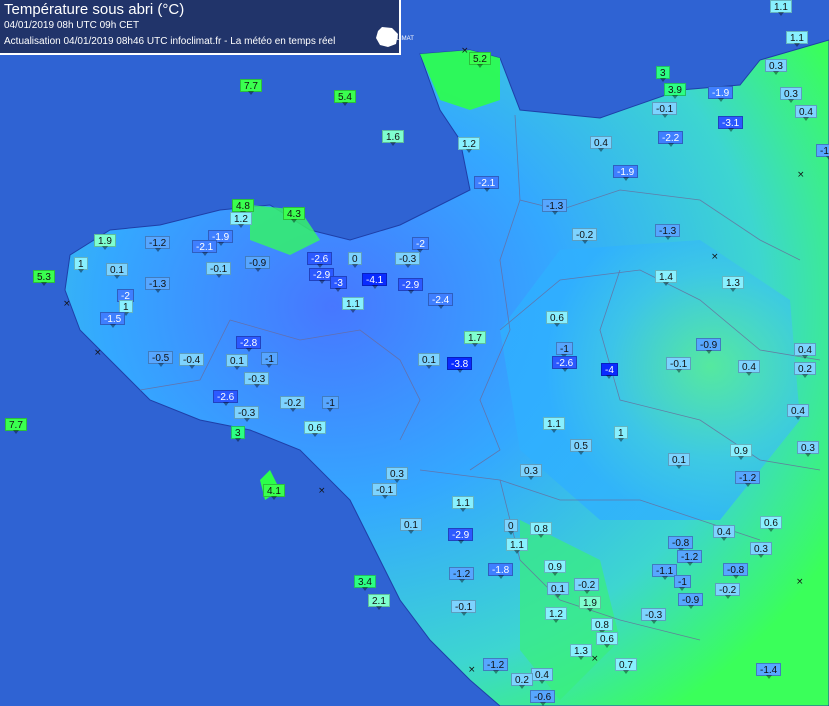  What do you see at coordinates (671, 139) in the screenshot?
I see `temperature-label: -2.2` at bounding box center [671, 139].